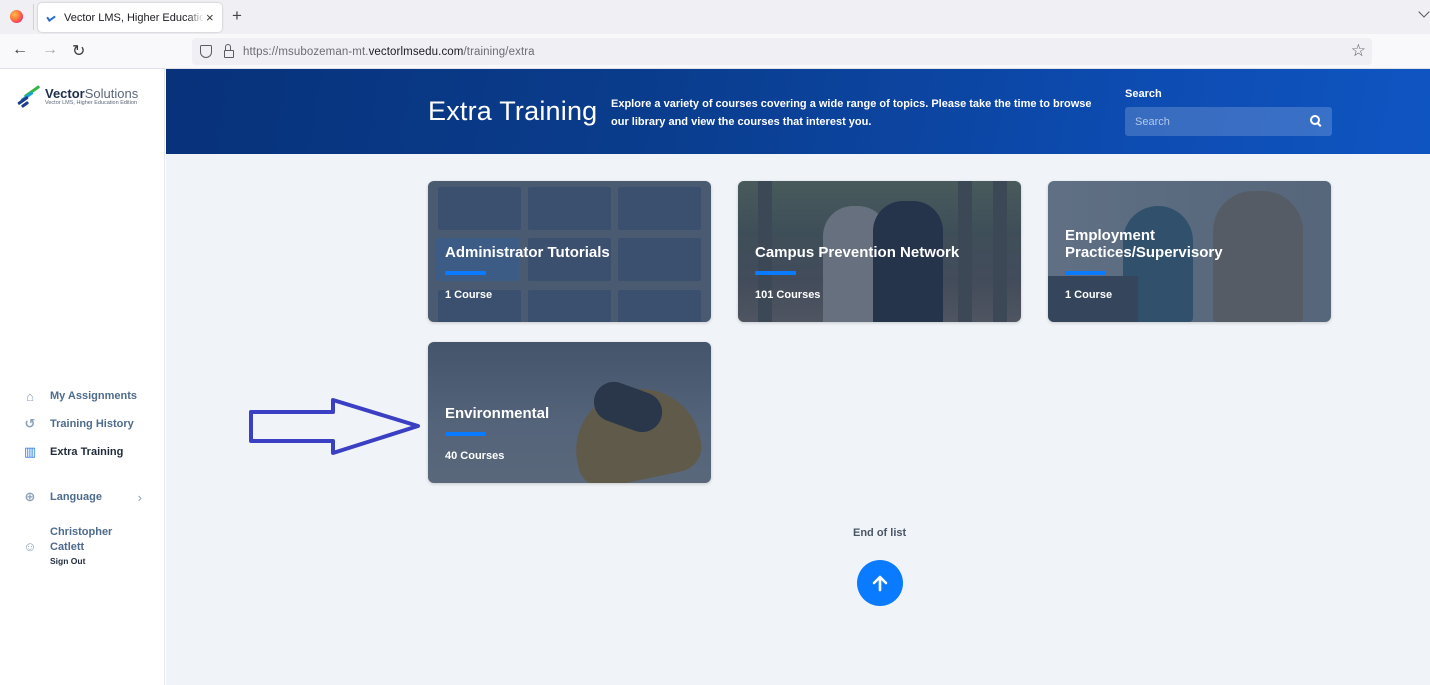 Image resolution: width=1430 pixels, height=685 pixels. What do you see at coordinates (569, 412) in the screenshot?
I see `category-card-environmental: Environmental 40 Courses` at bounding box center [569, 412].